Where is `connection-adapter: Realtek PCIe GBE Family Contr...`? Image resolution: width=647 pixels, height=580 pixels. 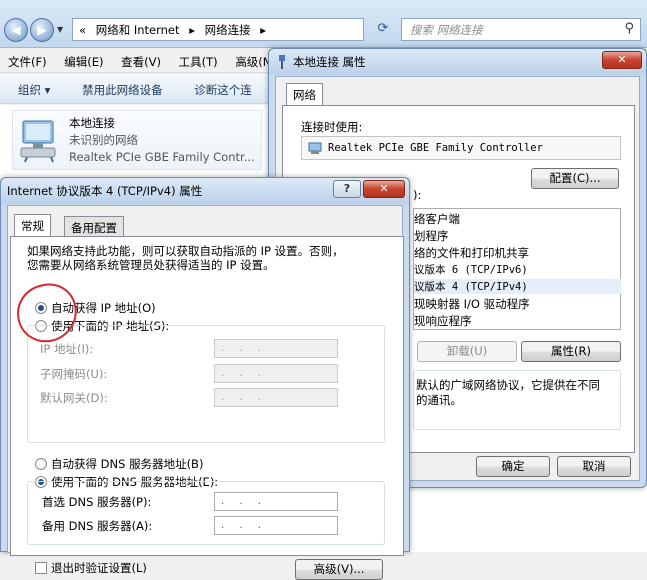
connection-adapter: Realtek PCIe GBE Family Contr... is located at coordinates (162, 157).